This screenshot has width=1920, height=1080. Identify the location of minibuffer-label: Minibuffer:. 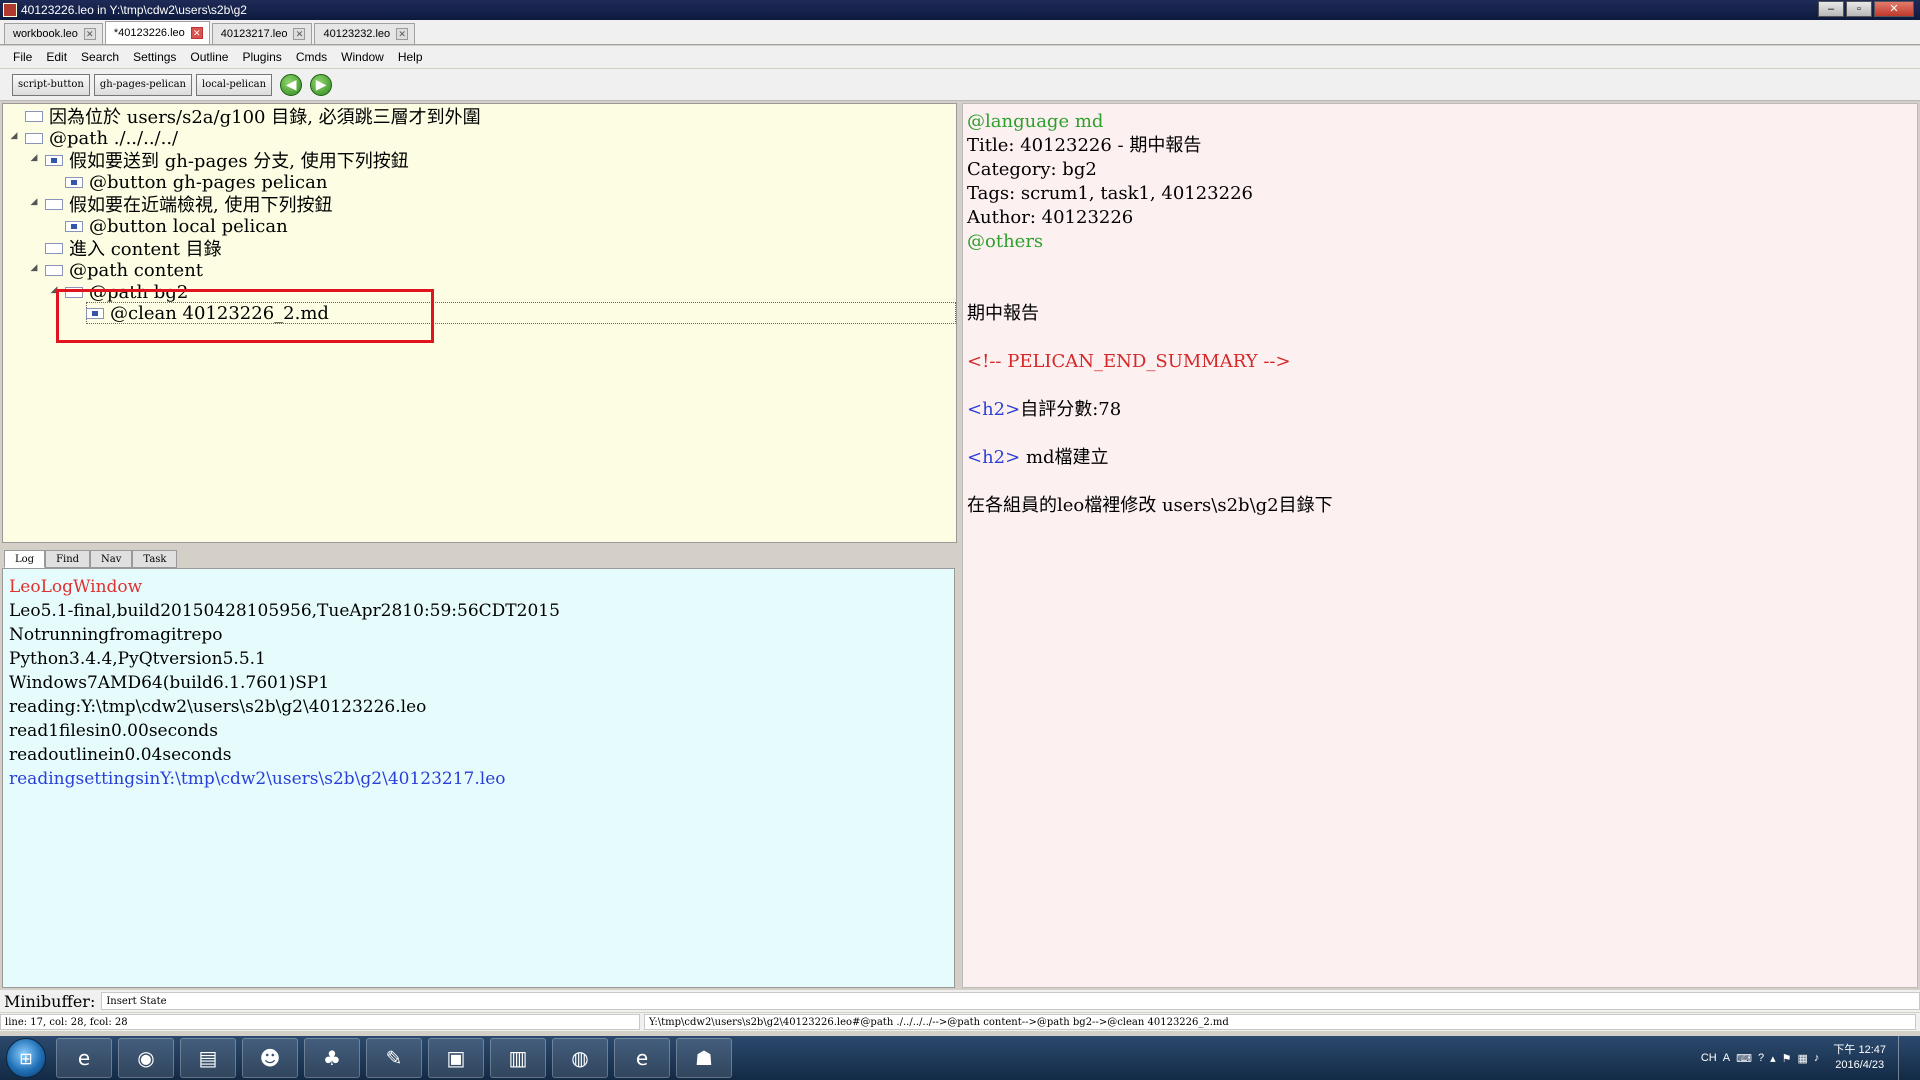
(50, 1001).